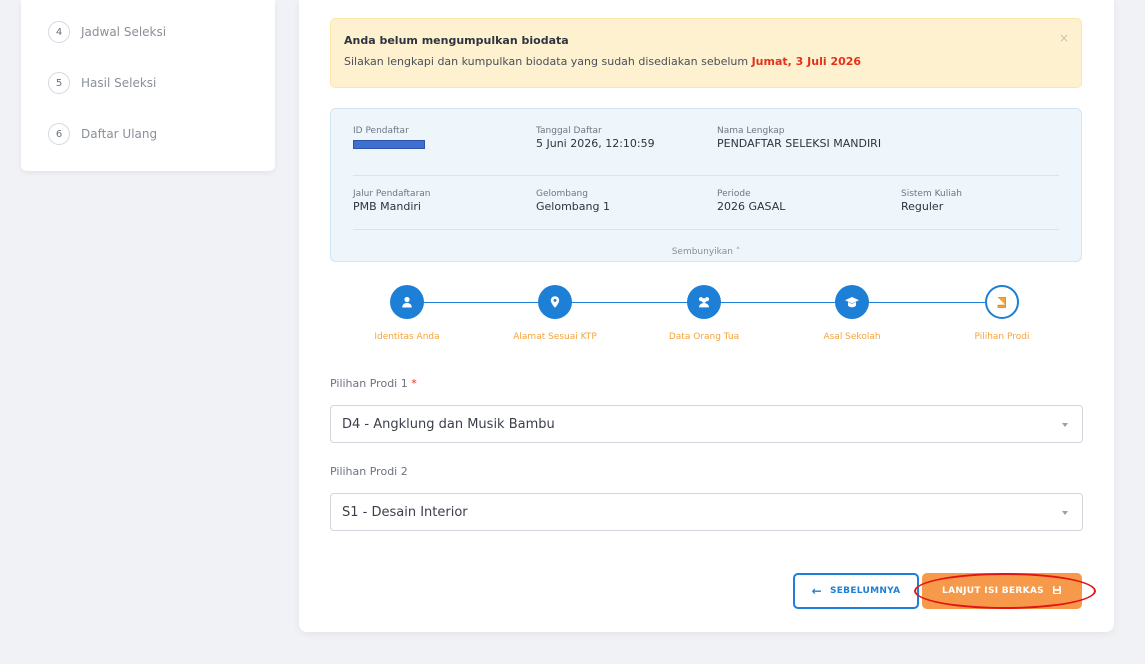  Describe the element at coordinates (59, 134) in the screenshot. I see `step-number: 6` at that location.